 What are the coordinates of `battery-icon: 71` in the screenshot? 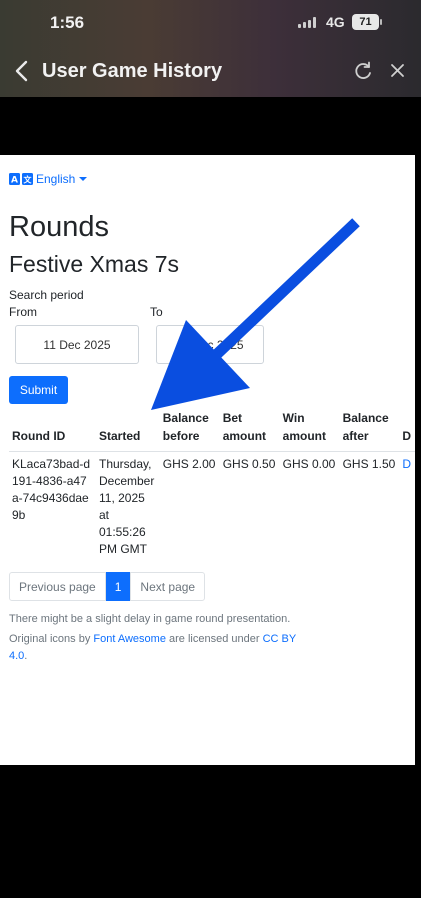 It's located at (367, 22).